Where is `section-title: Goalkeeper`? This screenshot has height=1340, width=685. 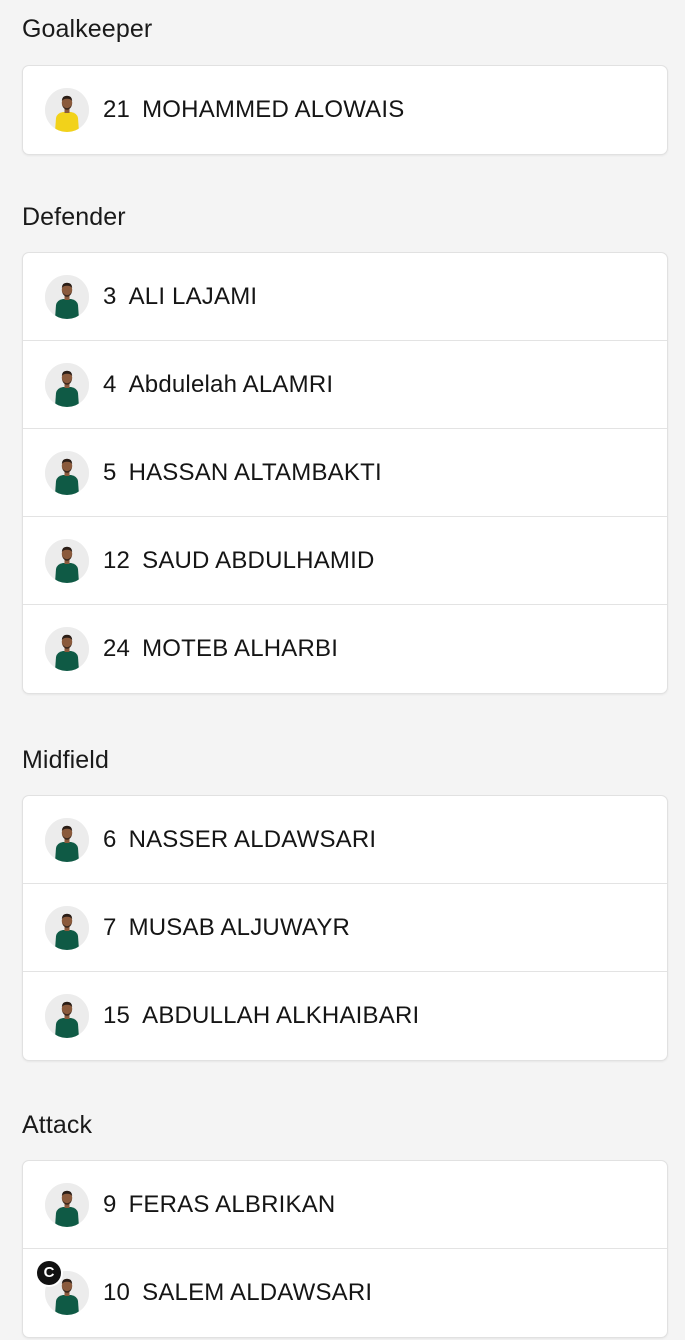 section-title: Goalkeeper is located at coordinates (87, 29).